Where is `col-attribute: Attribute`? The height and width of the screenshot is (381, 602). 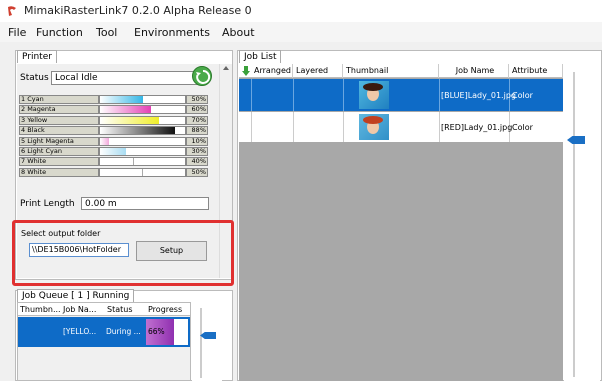 col-attribute: Attribute is located at coordinates (536, 71).